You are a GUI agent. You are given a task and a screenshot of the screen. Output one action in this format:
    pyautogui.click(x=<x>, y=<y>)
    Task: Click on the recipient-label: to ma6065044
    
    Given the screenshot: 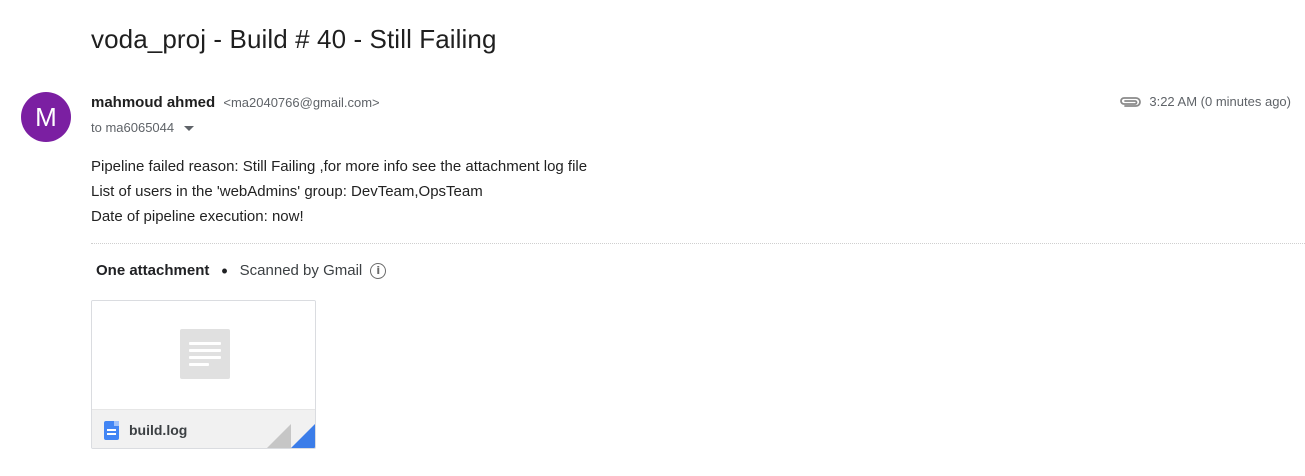 What is the action you would take?
    pyautogui.click(x=133, y=127)
    